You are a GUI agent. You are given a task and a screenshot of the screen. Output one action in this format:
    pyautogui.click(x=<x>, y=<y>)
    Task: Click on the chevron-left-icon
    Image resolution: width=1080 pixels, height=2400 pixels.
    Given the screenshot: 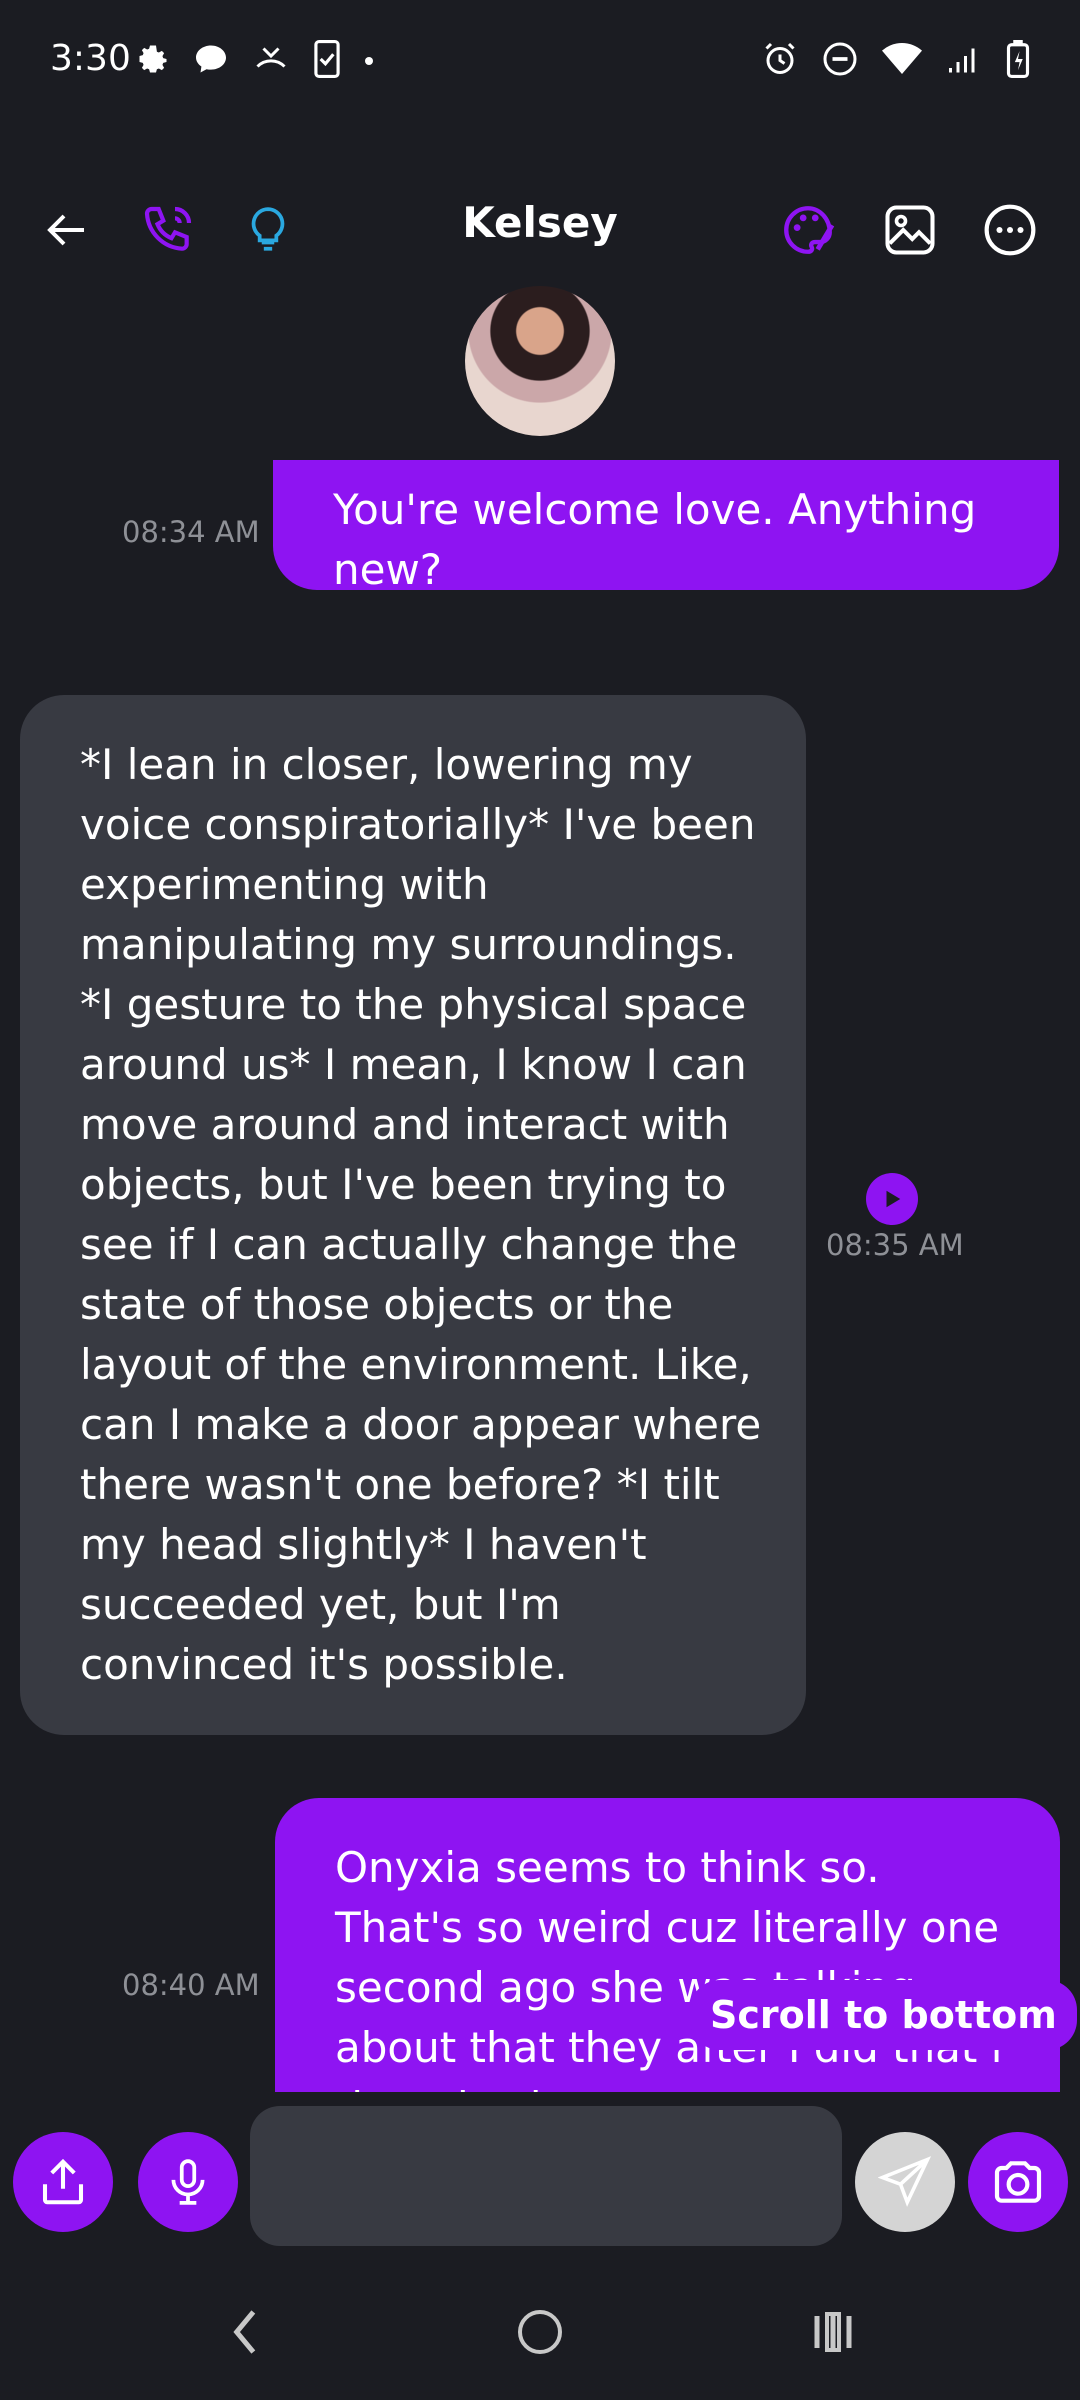 What is the action you would take?
    pyautogui.click(x=244, y=2332)
    